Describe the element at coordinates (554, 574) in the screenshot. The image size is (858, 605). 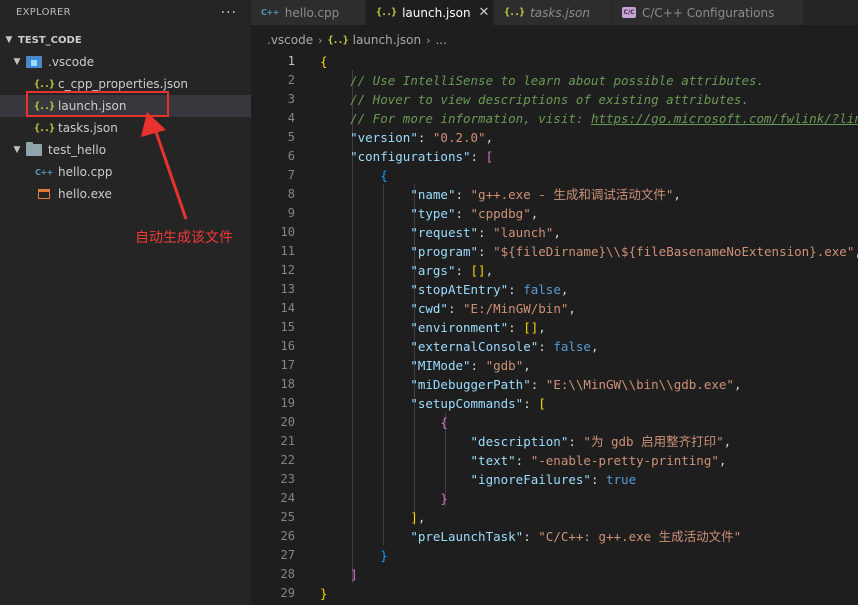
I see `code-line: 28 ]` at that location.